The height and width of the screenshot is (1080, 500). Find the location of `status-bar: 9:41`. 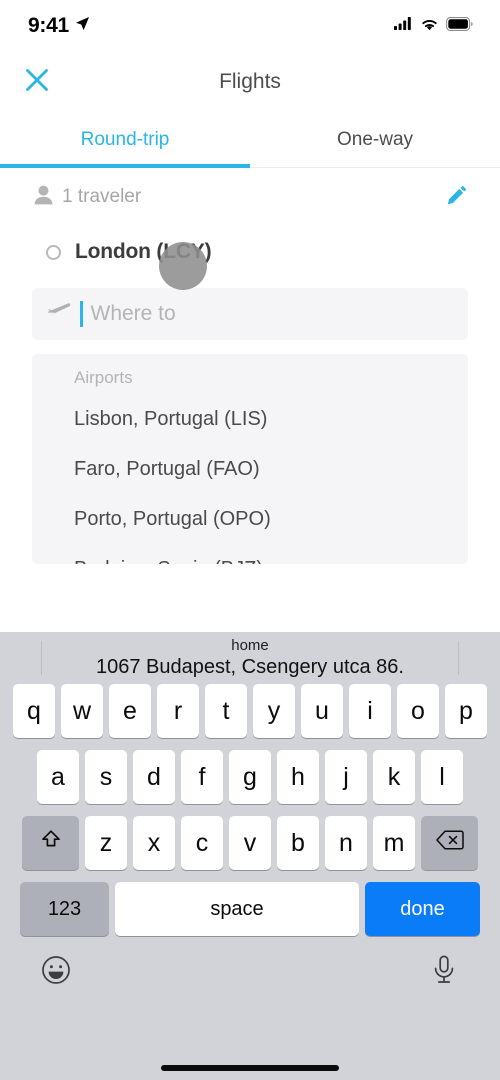

status-bar: 9:41 is located at coordinates (250, 26).